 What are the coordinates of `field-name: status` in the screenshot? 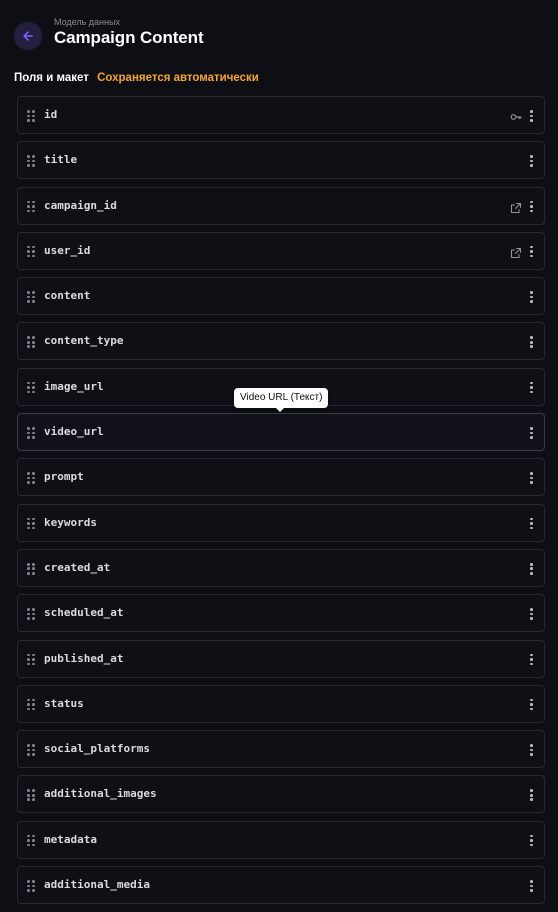 It's located at (64, 703).